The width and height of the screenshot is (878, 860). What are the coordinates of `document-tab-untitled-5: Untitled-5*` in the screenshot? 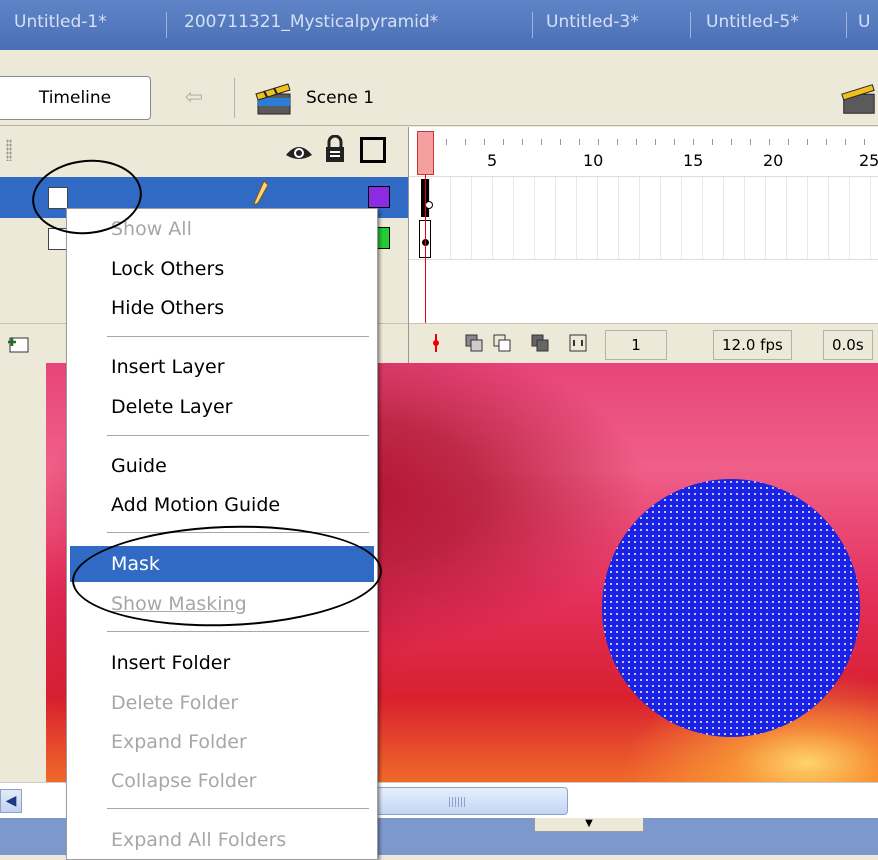 It's located at (752, 25).